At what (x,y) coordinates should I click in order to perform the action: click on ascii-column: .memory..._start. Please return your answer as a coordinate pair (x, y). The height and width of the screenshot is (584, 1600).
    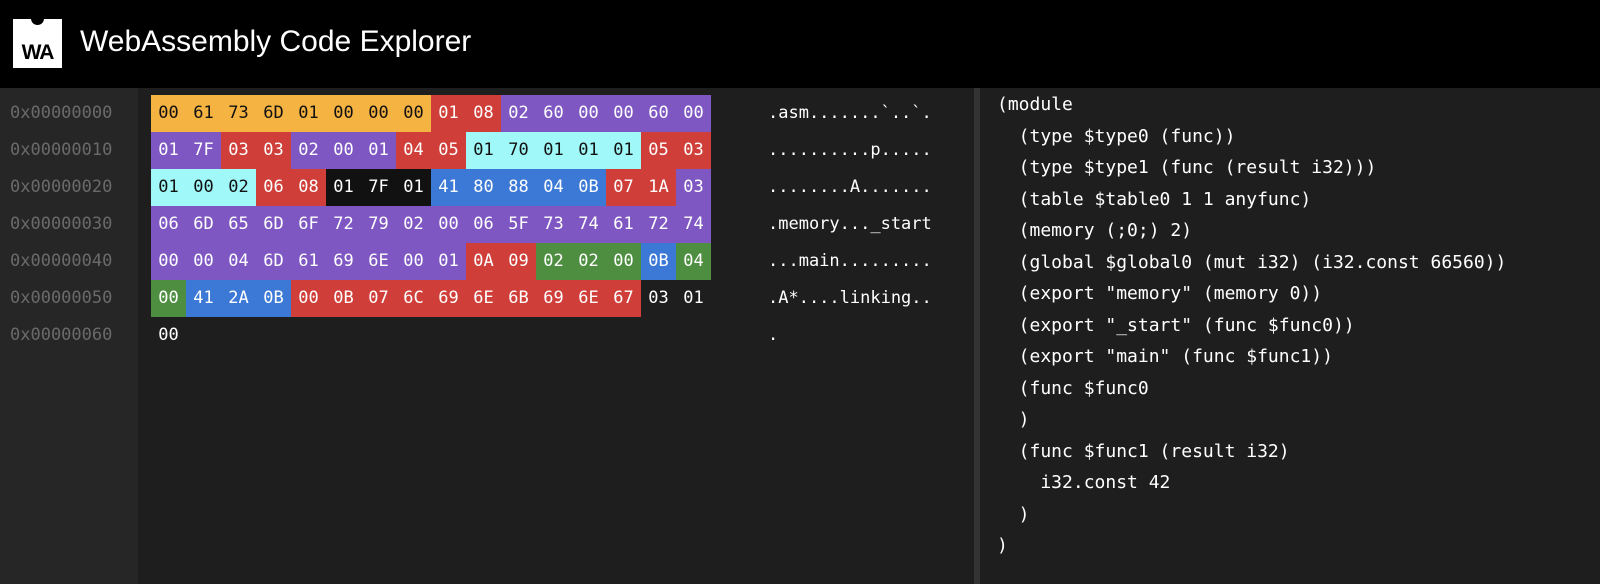
    Looking at the image, I should click on (850, 224).